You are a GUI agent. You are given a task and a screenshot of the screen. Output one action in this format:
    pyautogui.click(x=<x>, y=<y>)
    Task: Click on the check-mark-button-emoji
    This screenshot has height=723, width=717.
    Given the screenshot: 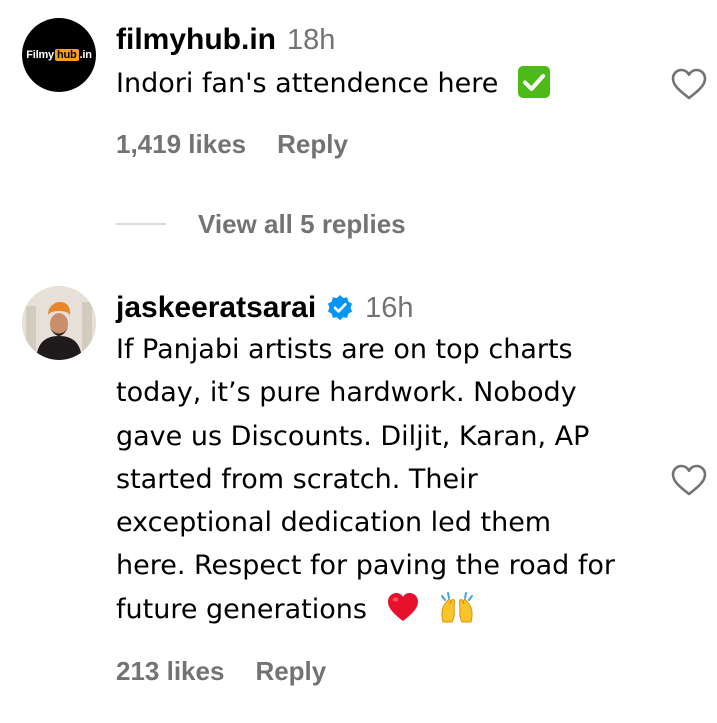 What is the action you would take?
    pyautogui.click(x=533, y=81)
    